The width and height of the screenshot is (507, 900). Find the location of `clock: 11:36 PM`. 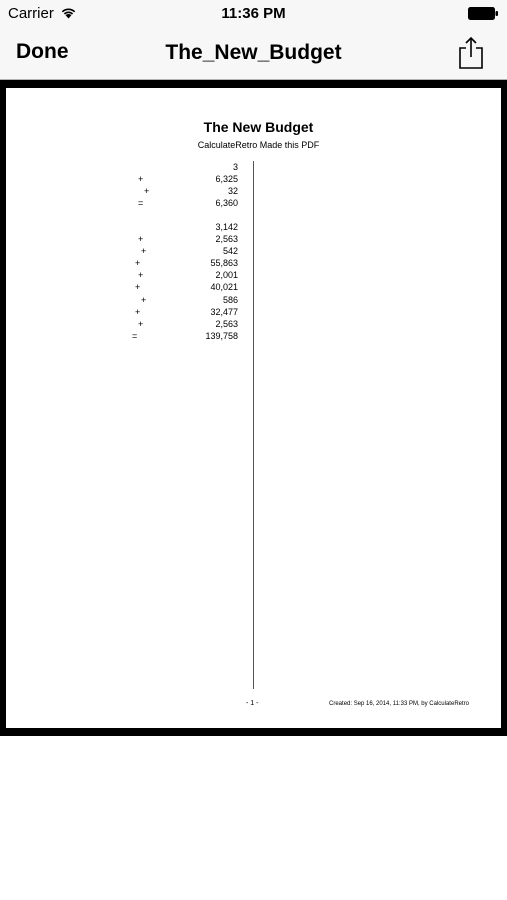

clock: 11:36 PM is located at coordinates (253, 13).